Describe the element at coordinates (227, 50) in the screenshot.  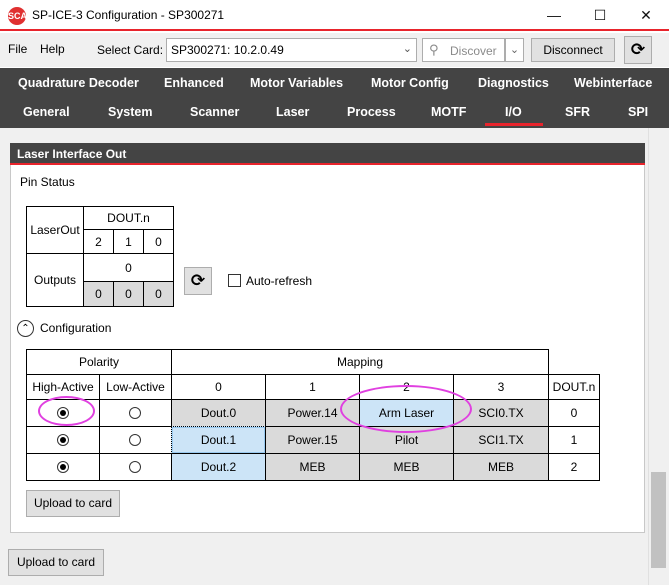
I see `select-card-value: SP300271: 10.2.0.49` at that location.